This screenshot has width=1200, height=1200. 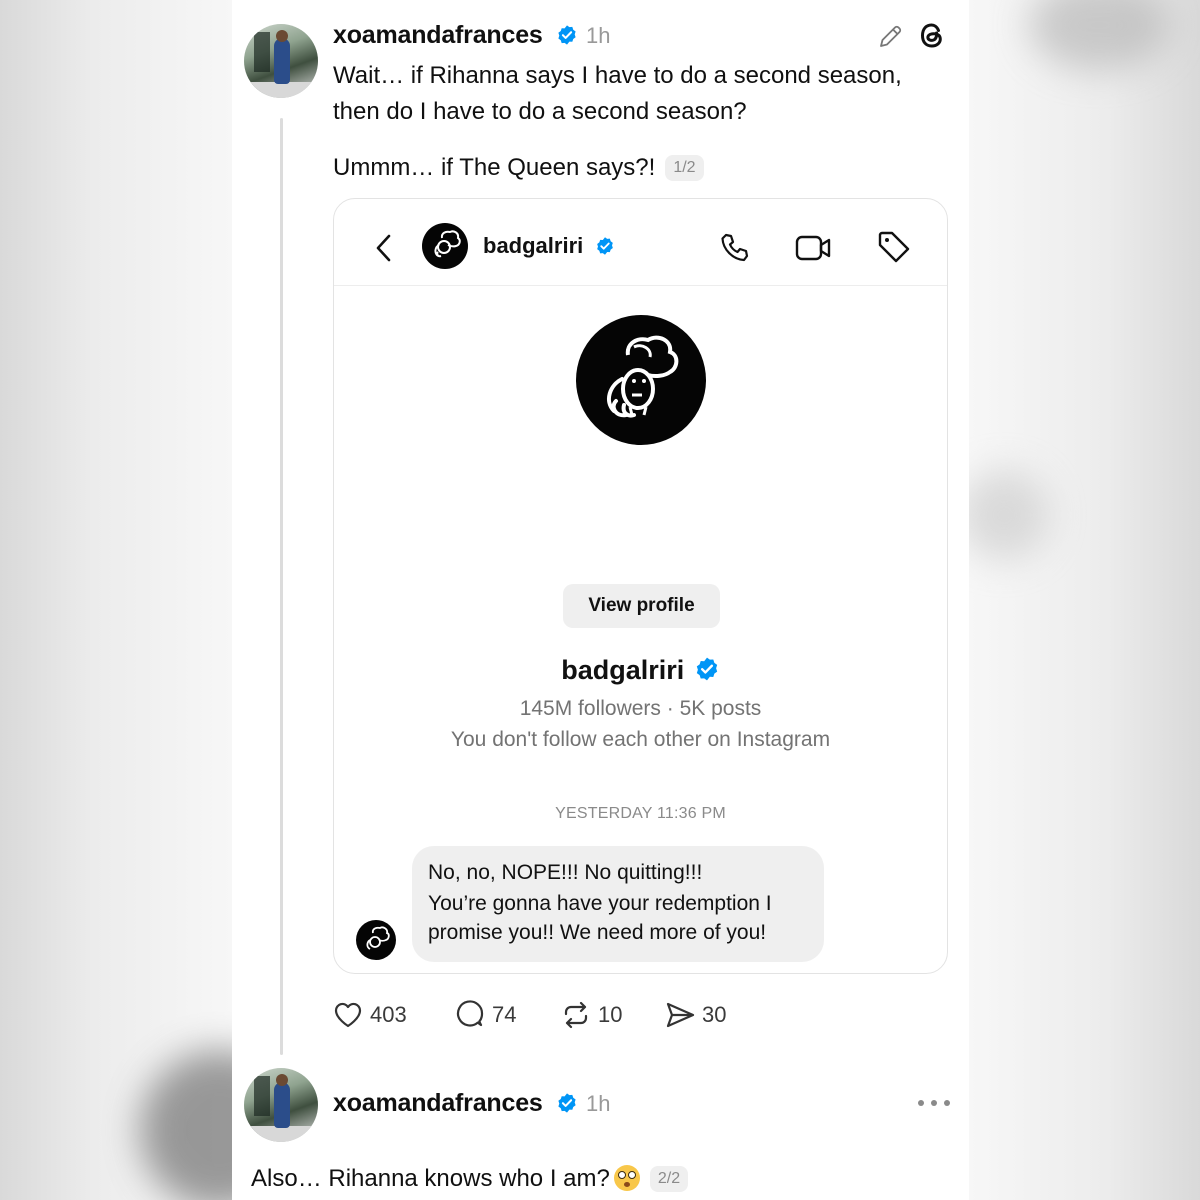 What do you see at coordinates (891, 36) in the screenshot?
I see `edit-pencil-icon` at bounding box center [891, 36].